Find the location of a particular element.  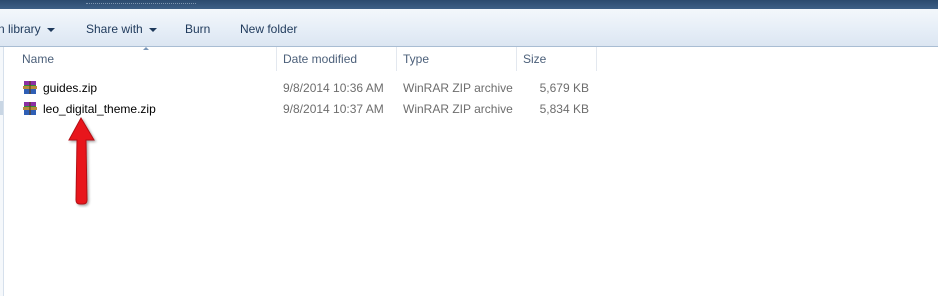

column-headers: Name Date modified Type Size is located at coordinates (471, 59).